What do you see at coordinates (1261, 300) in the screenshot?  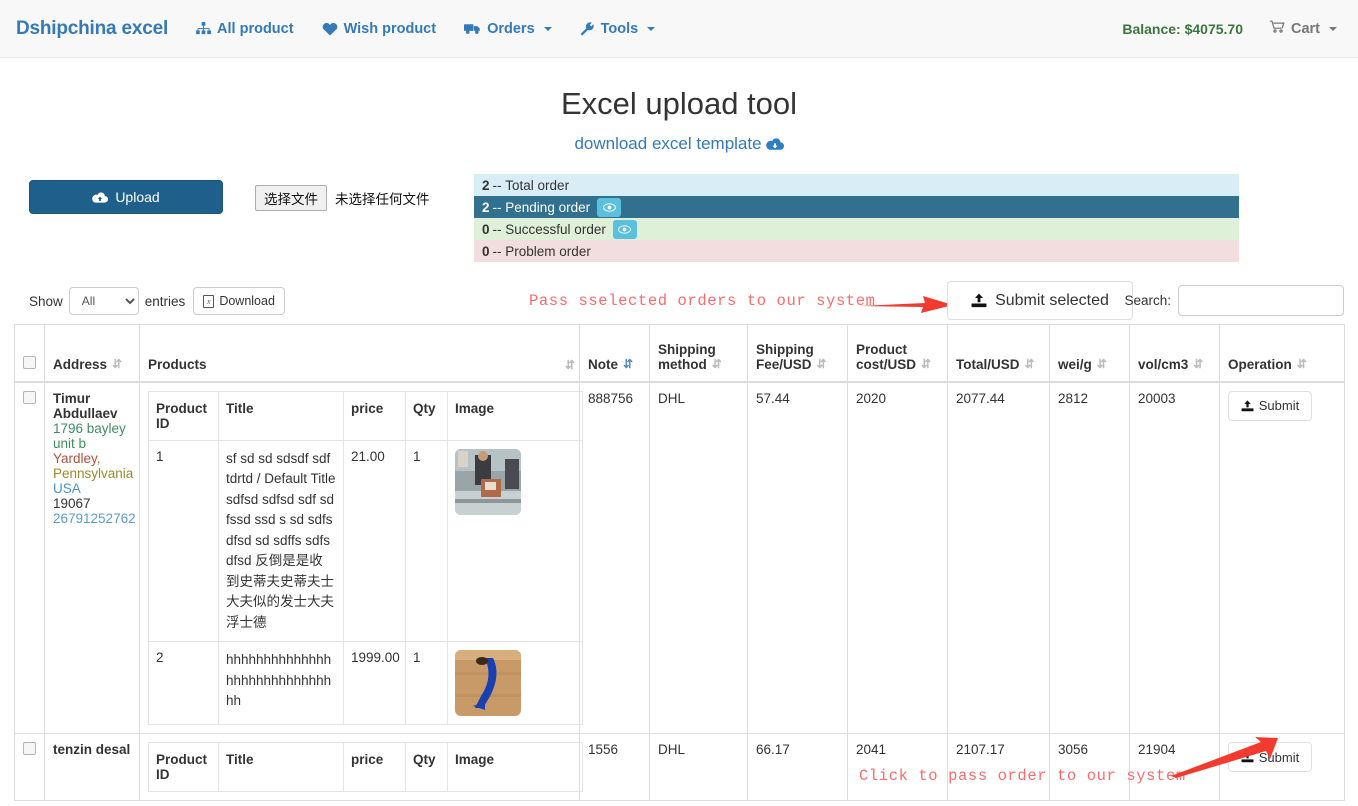 I see `search-input` at bounding box center [1261, 300].